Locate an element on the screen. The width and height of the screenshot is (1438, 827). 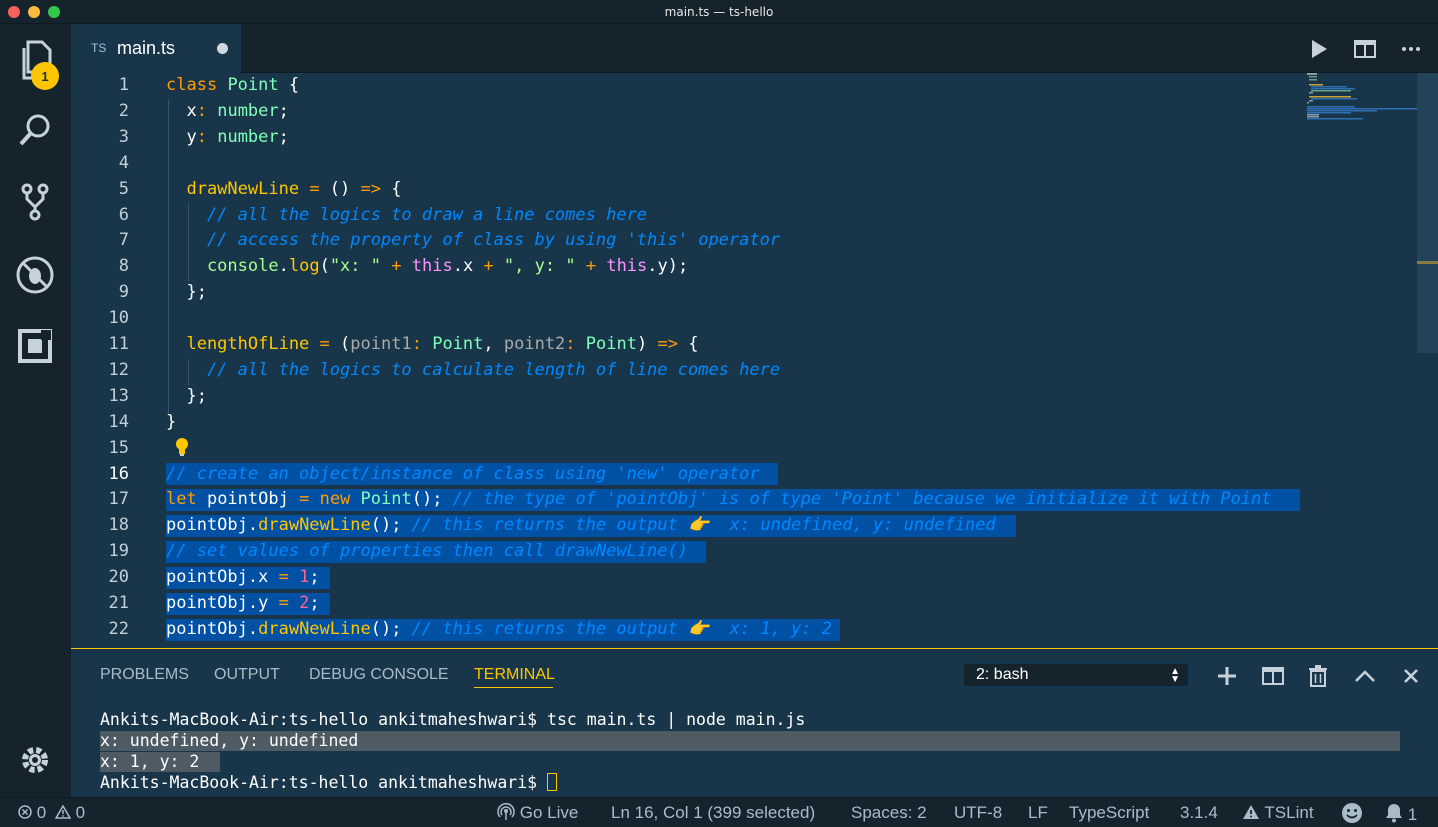
code-token: y is located at coordinates (181, 136).